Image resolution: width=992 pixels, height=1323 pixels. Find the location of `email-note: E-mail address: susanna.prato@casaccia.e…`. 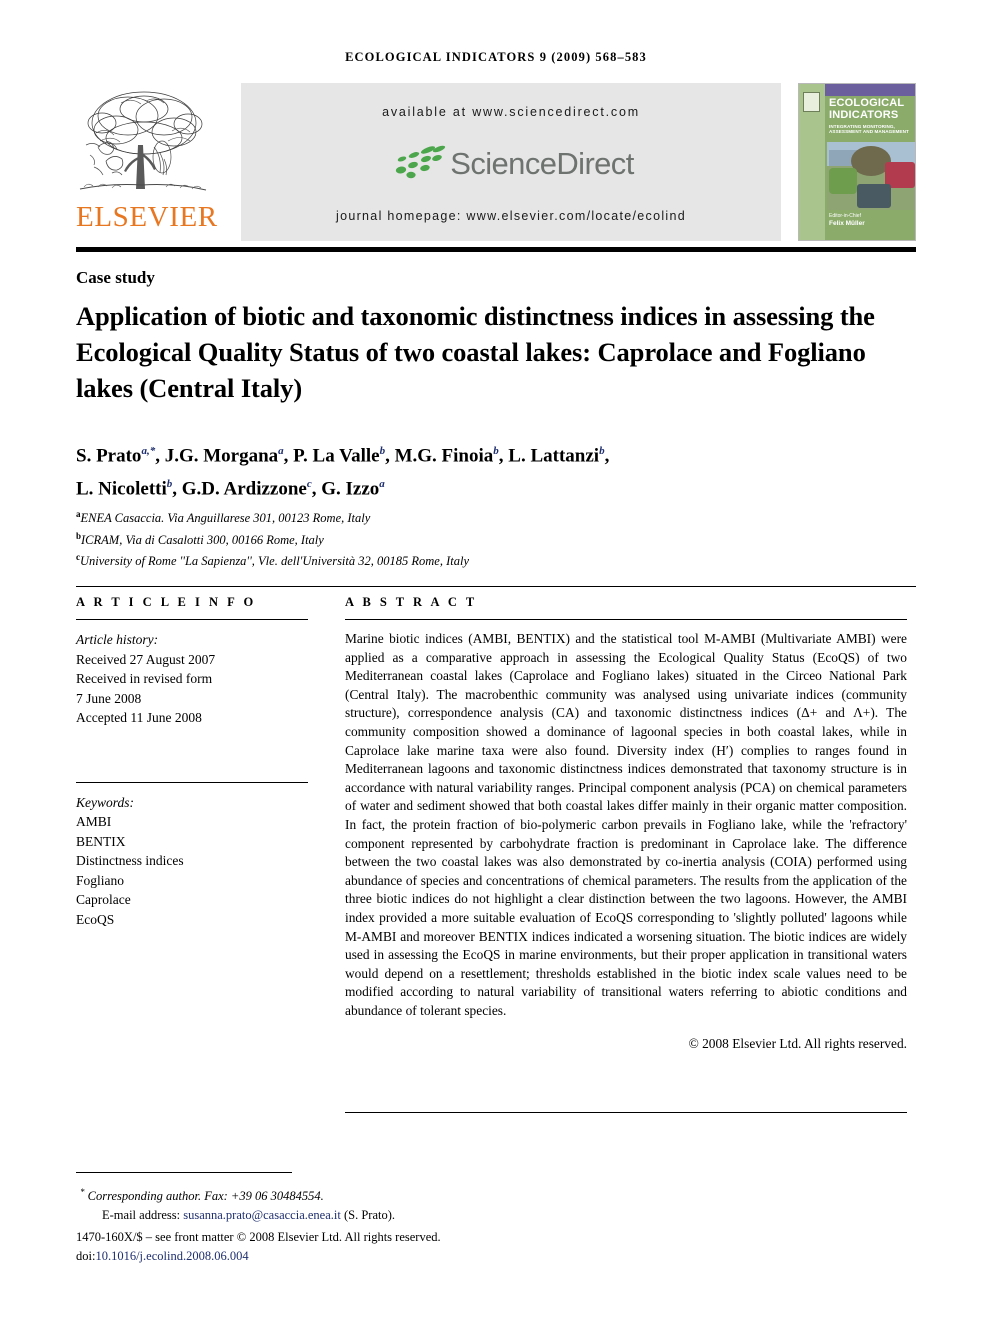

email-note: E-mail address: susanna.prato@casaccia.e… is located at coordinates (356, 1215).